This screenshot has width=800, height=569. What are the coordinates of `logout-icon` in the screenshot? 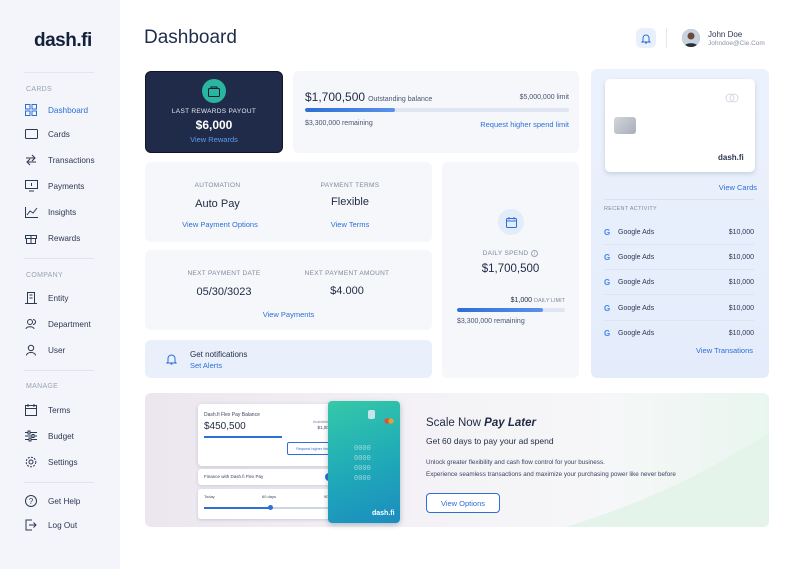 It's located at (31, 525).